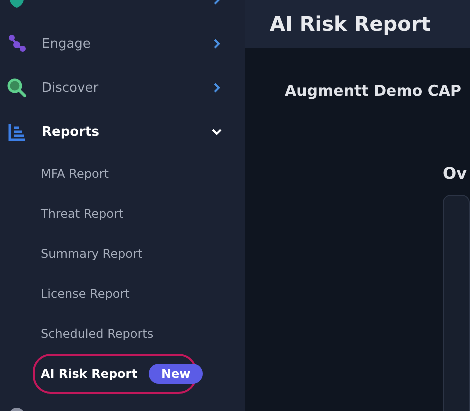 This screenshot has width=470, height=411. I want to click on nav-item: Engage, so click(119, 44).